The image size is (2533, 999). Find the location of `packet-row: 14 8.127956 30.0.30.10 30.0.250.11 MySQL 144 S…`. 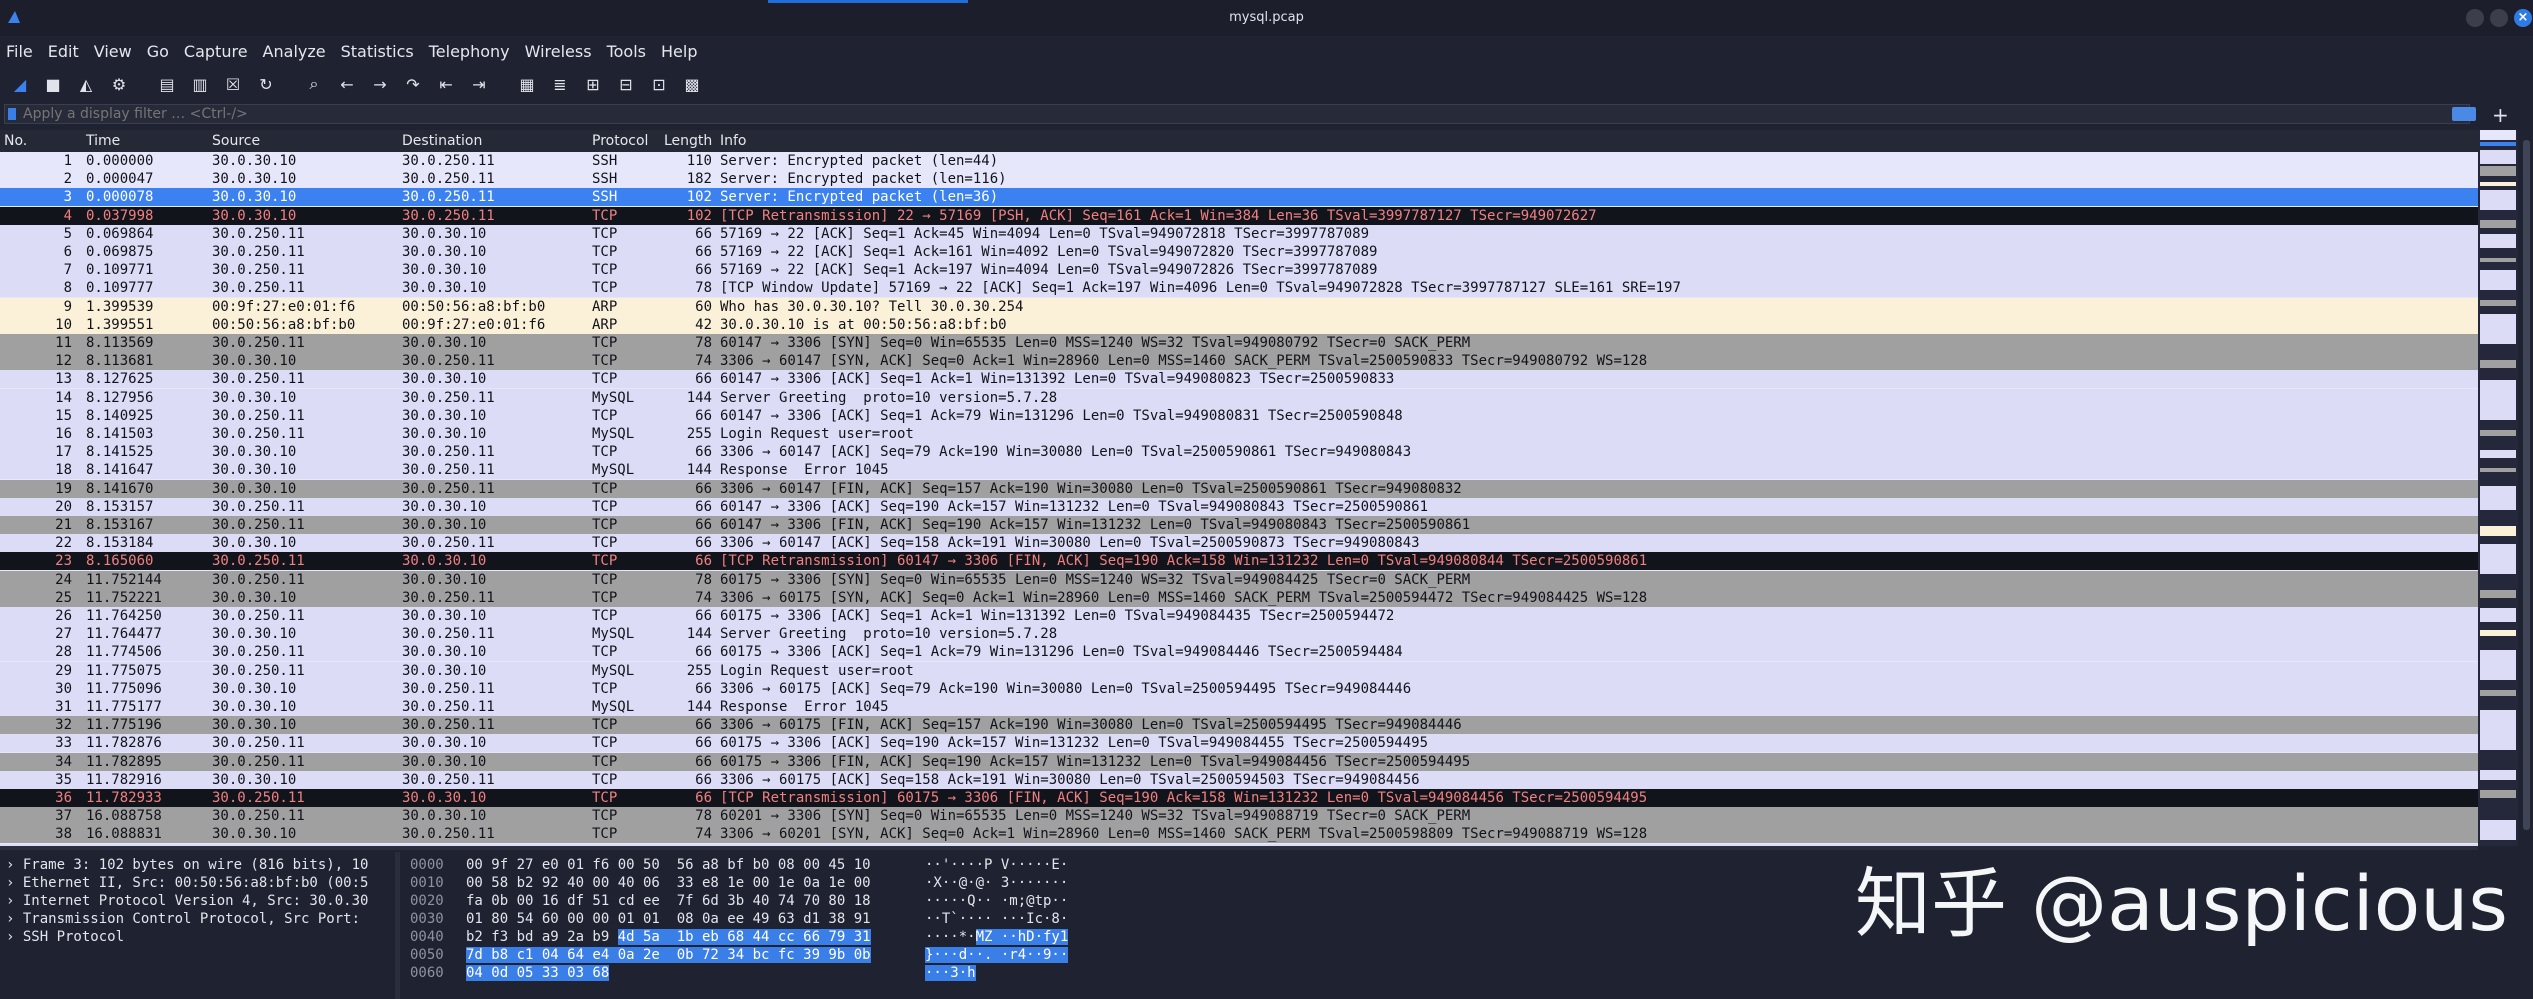

packet-row: 14 8.127956 30.0.30.10 30.0.250.11 MySQL 144 S… is located at coordinates (1239, 397).